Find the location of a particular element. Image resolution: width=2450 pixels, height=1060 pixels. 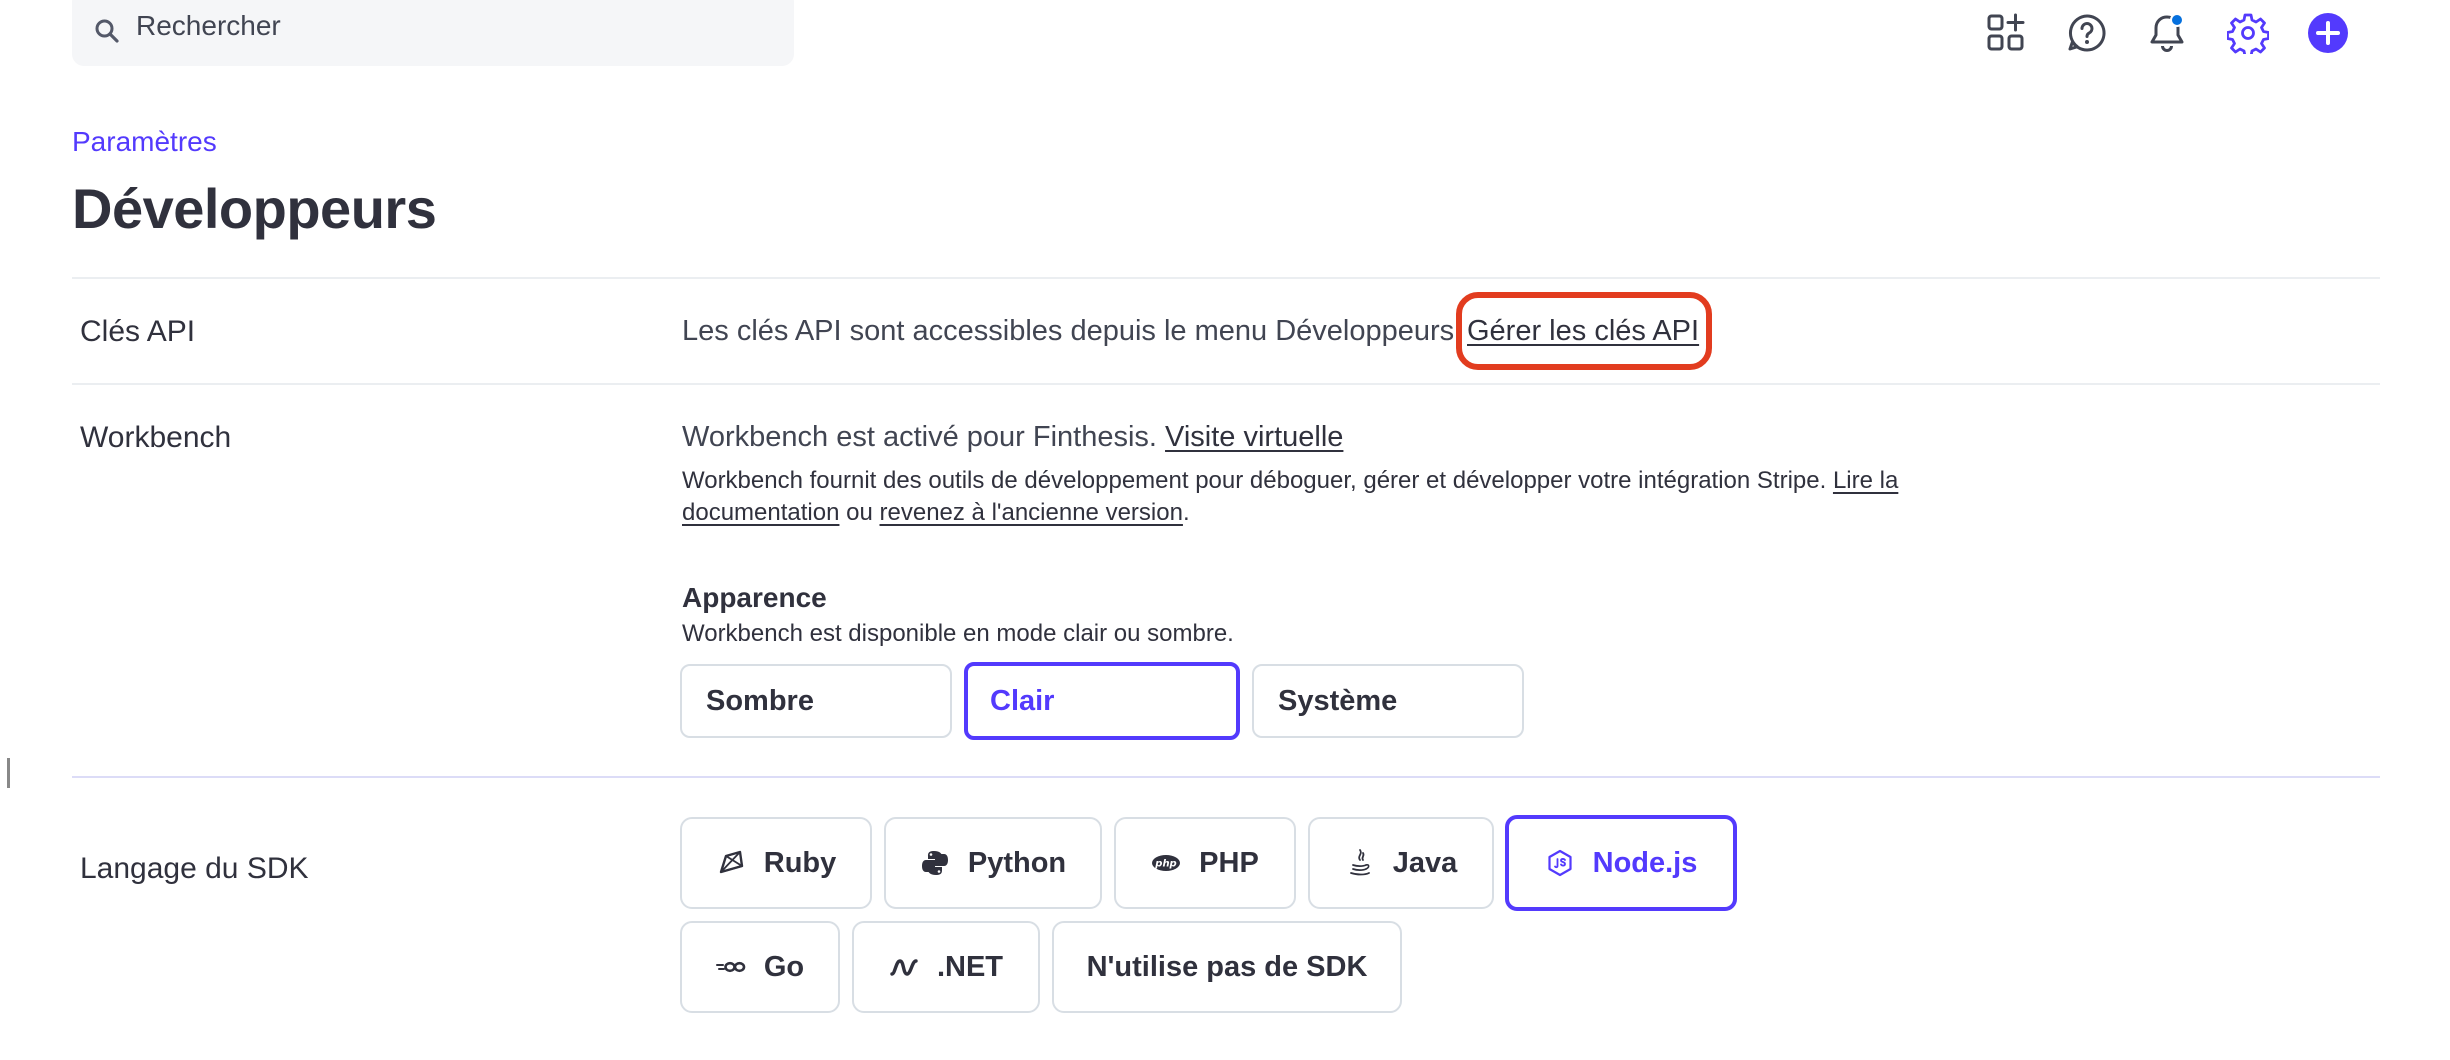

dotnet-icon is located at coordinates (904, 967).